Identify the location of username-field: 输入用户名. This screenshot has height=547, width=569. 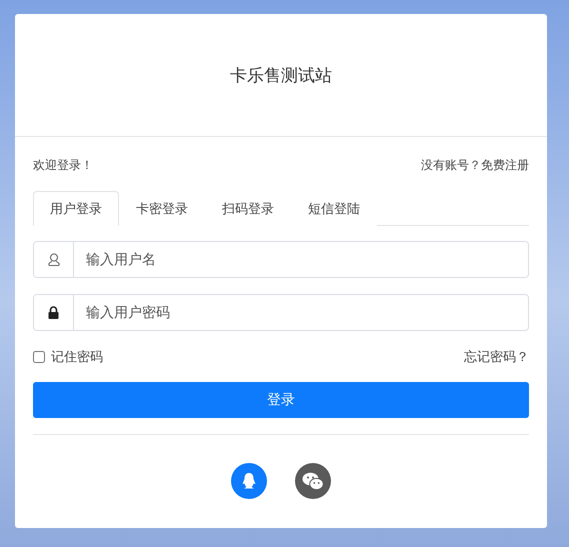
(281, 259).